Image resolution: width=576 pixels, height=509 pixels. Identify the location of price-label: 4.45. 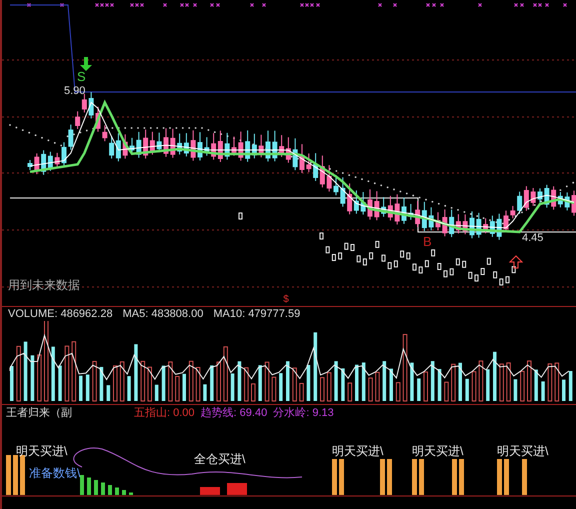
(533, 238).